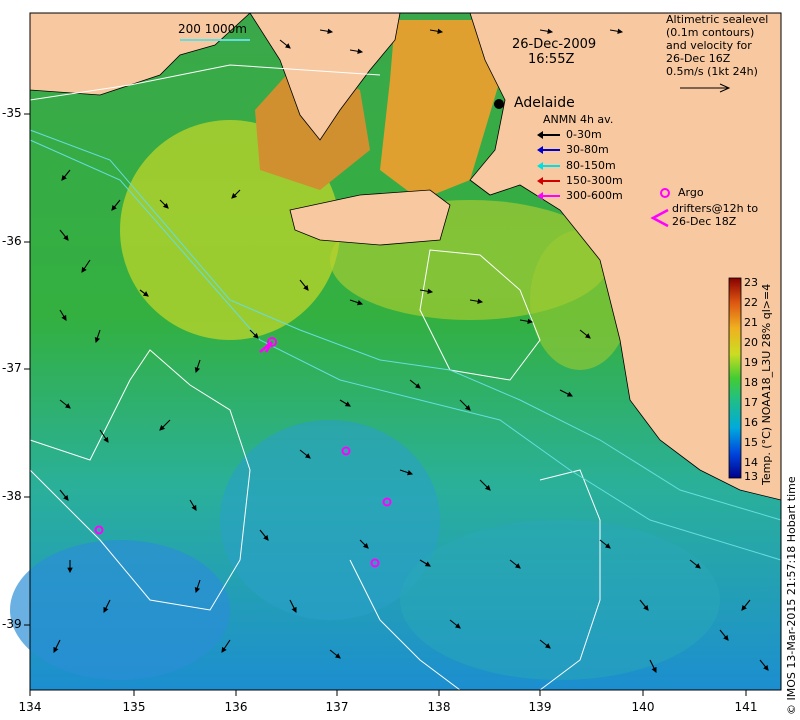 Image resolution: width=800 pixels, height=720 pixels. What do you see at coordinates (551, 59) in the screenshot?
I see `time-label: 16:55Z` at bounding box center [551, 59].